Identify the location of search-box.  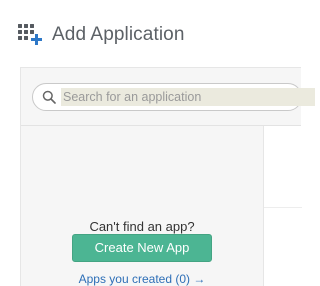
(173, 97).